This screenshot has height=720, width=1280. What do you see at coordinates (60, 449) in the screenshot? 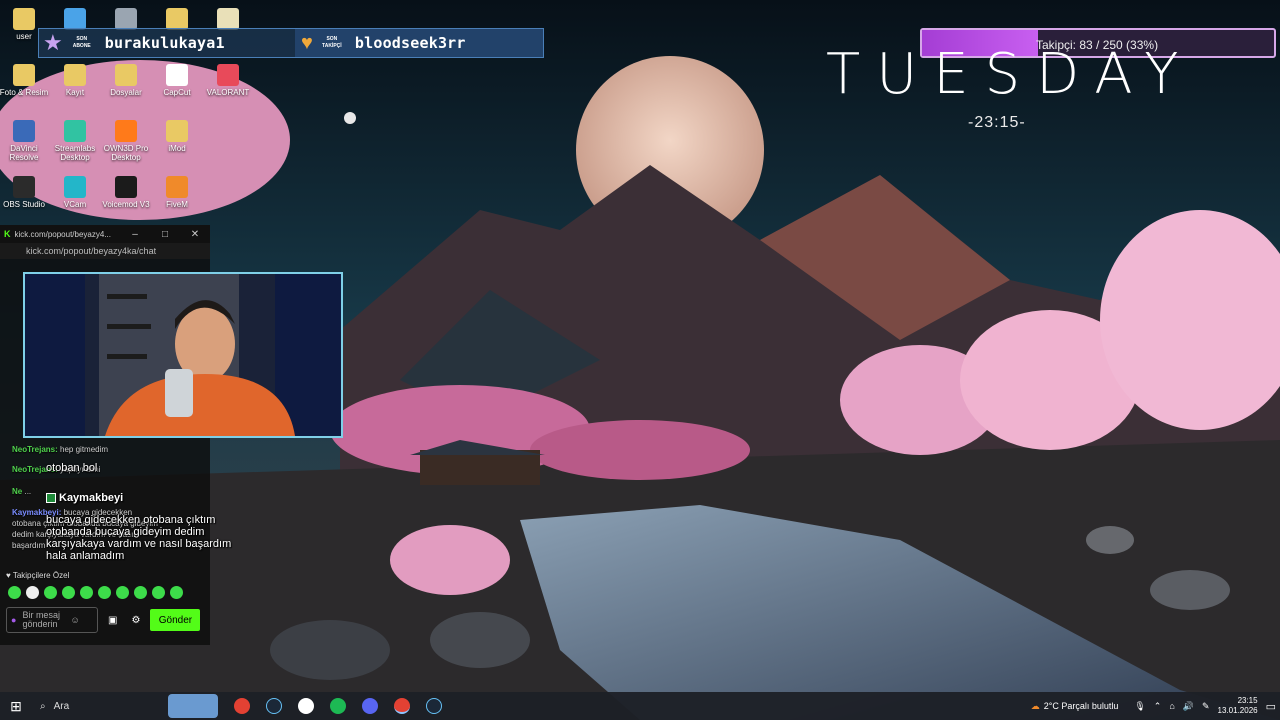
I see `chat-message: NeoTrejans: hep gitmedim` at bounding box center [60, 449].